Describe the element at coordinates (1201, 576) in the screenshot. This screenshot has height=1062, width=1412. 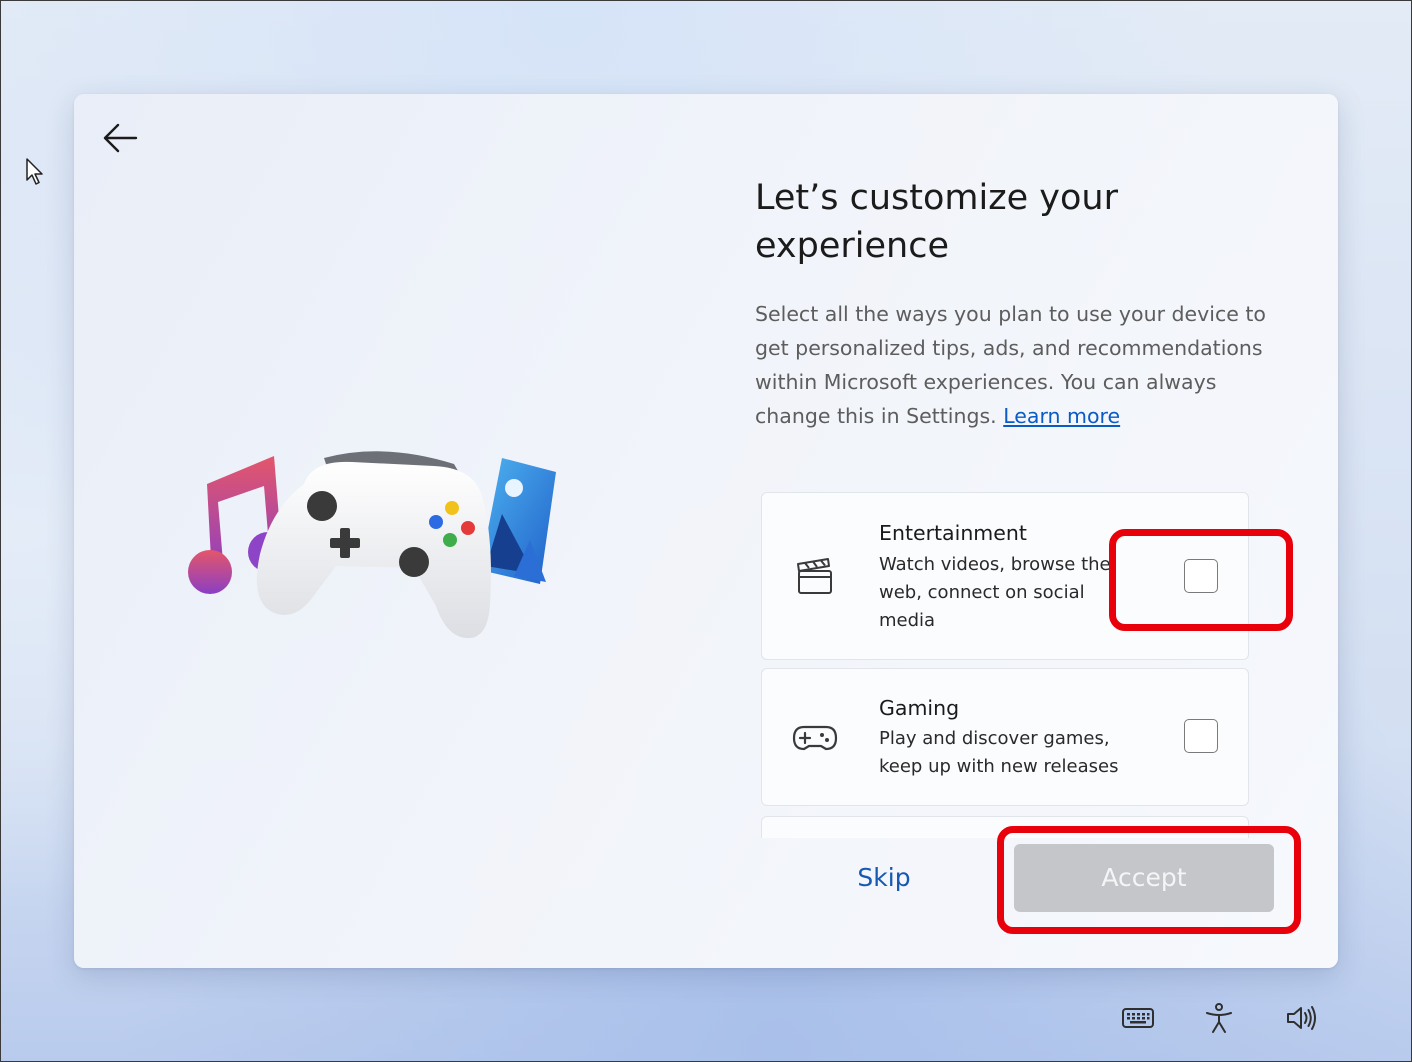
I see `entertainment-checkbox` at that location.